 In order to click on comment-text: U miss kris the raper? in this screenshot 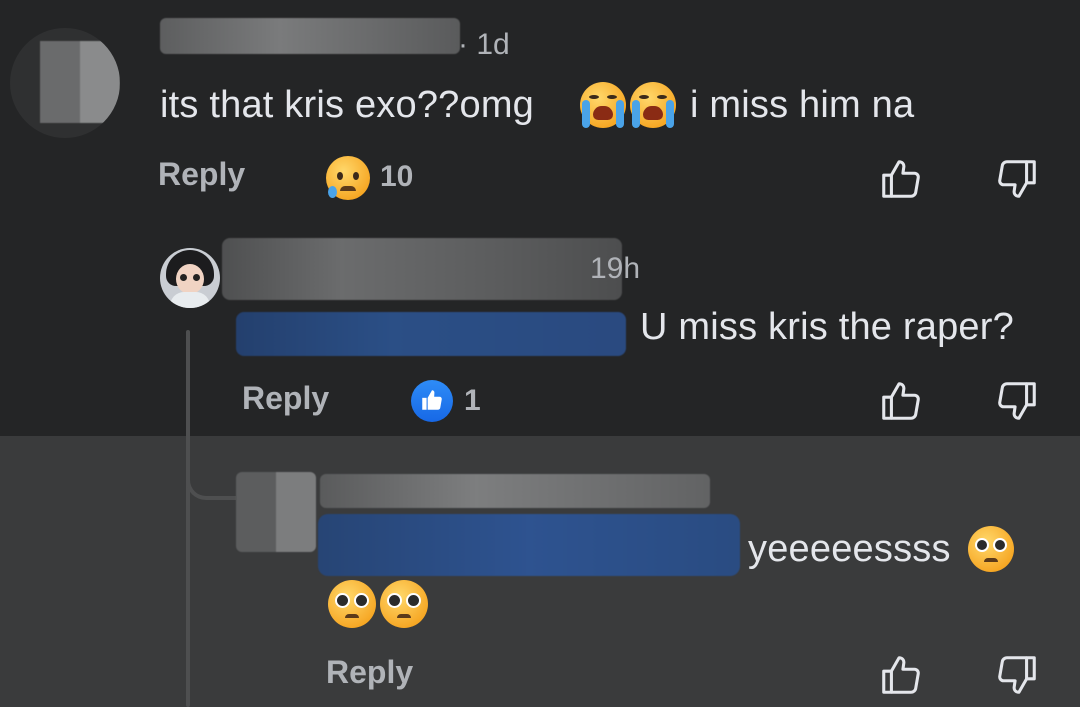, I will do `click(827, 327)`.